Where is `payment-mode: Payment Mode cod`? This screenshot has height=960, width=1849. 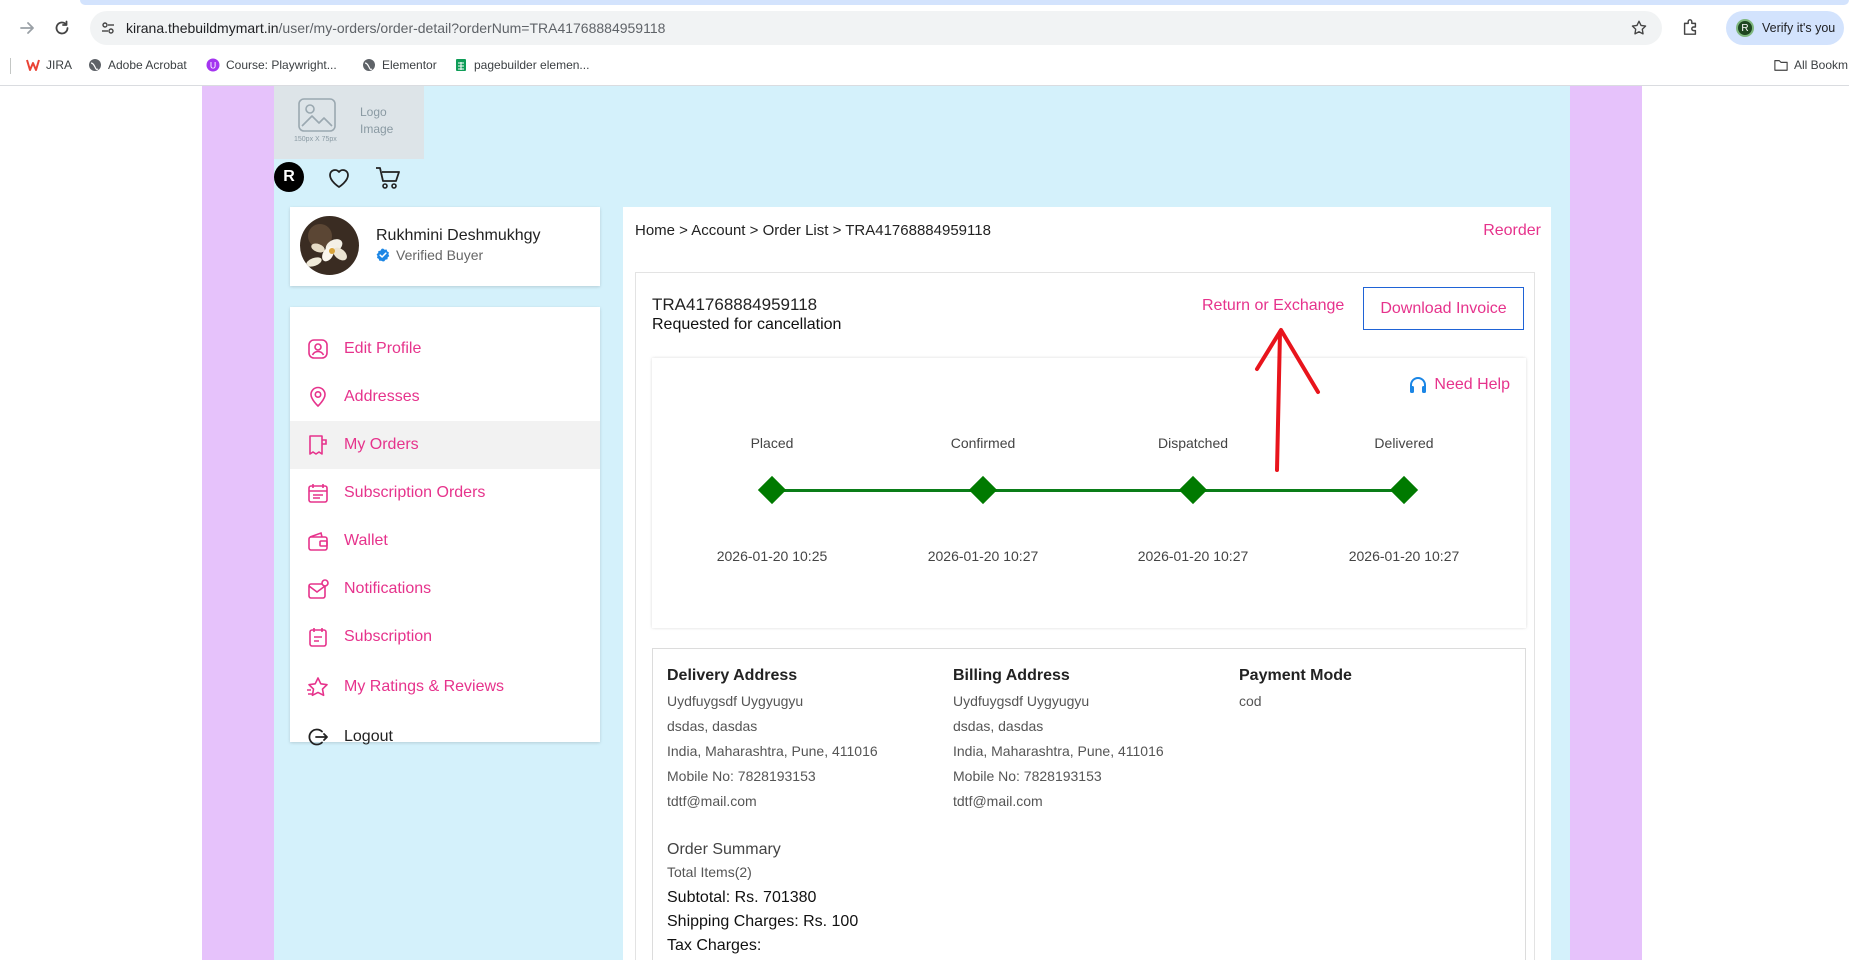
payment-mode: Payment Mode cod is located at coordinates (1374, 690).